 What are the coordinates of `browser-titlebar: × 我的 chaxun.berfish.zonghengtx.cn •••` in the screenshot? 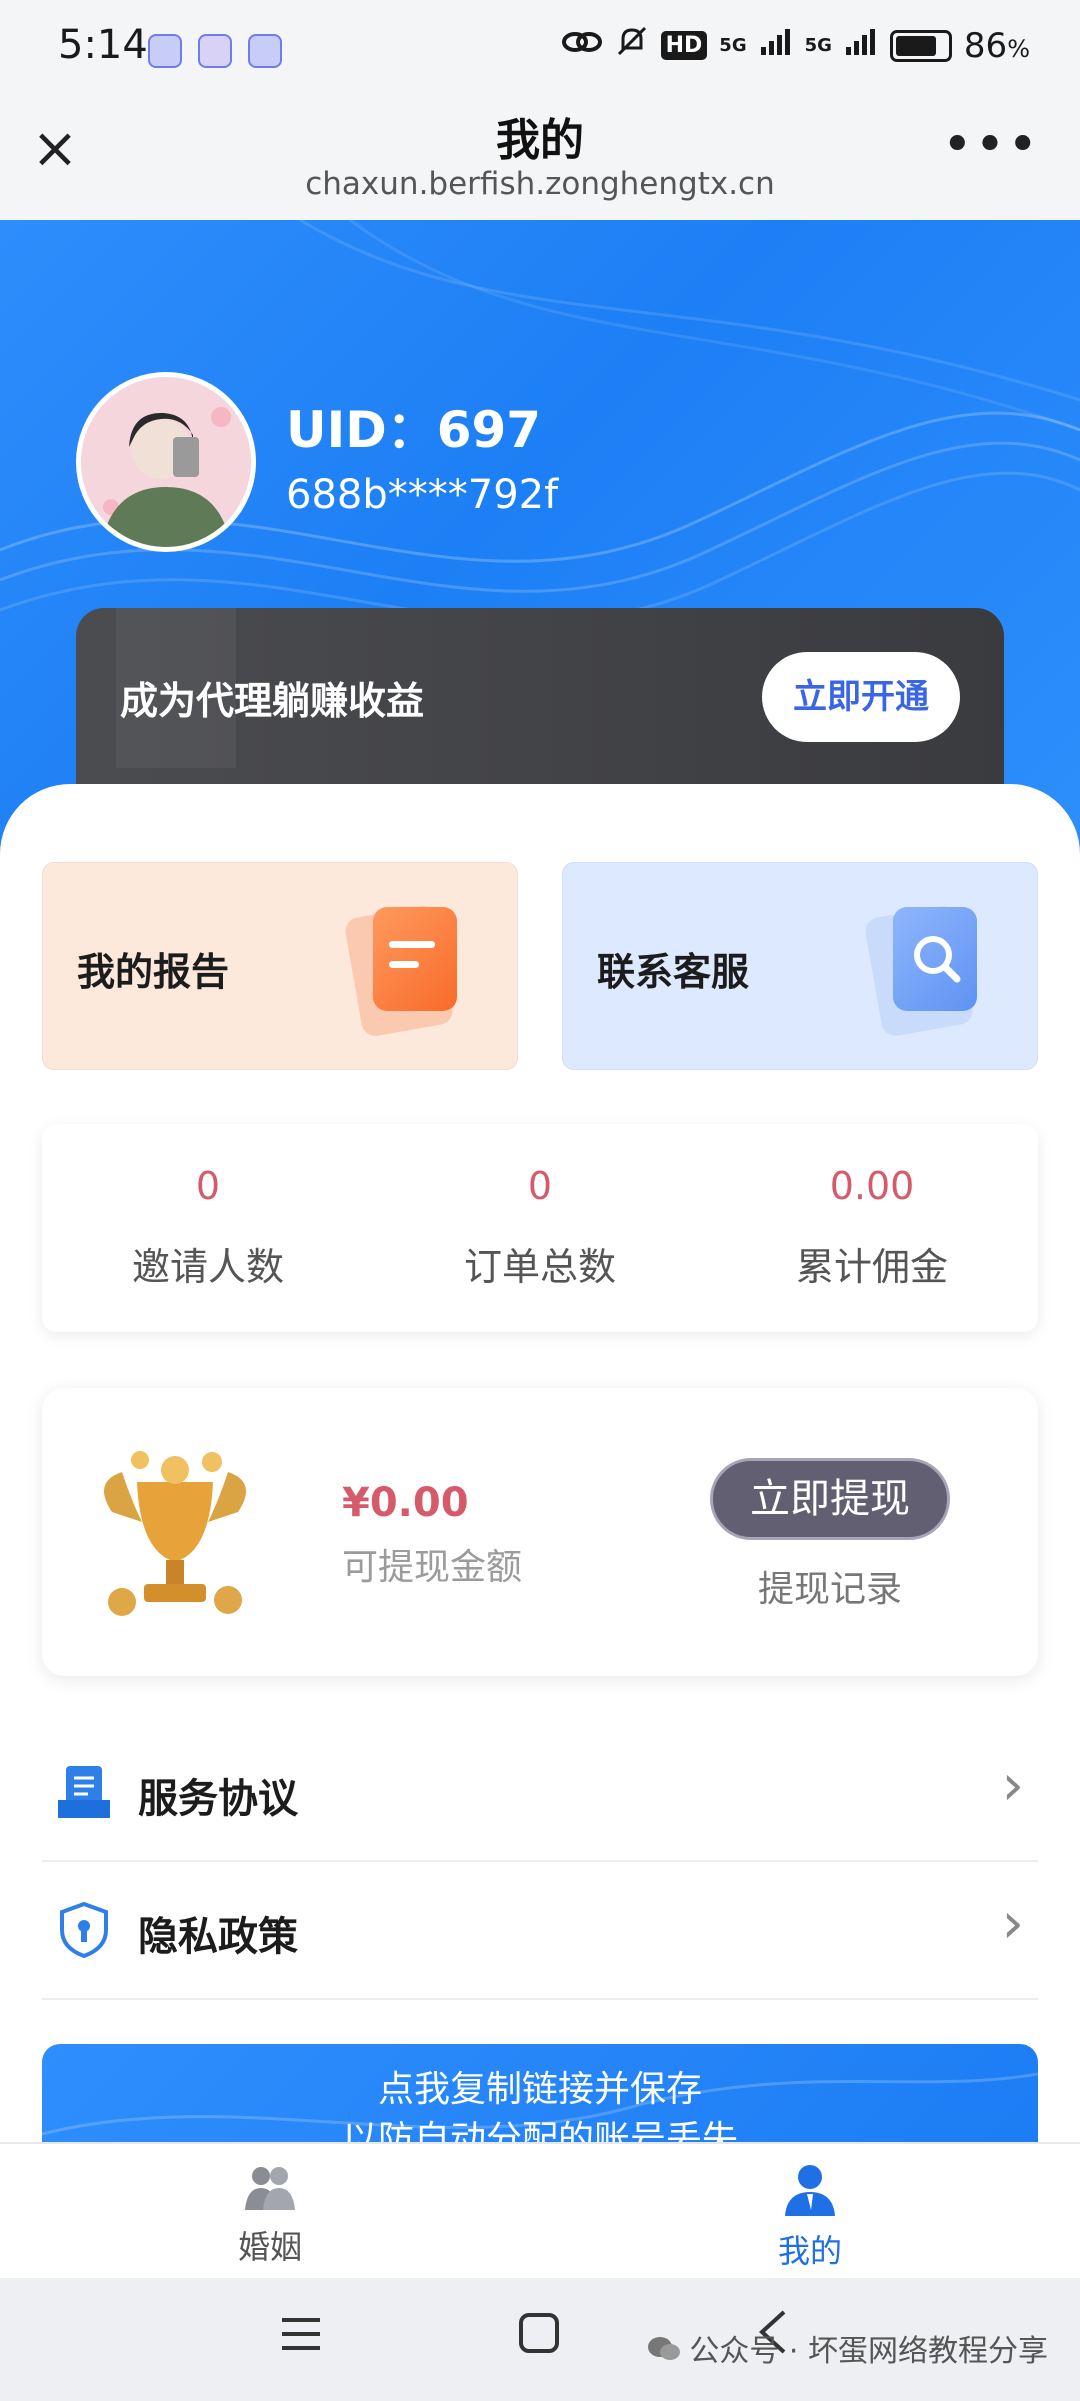 It's located at (540, 158).